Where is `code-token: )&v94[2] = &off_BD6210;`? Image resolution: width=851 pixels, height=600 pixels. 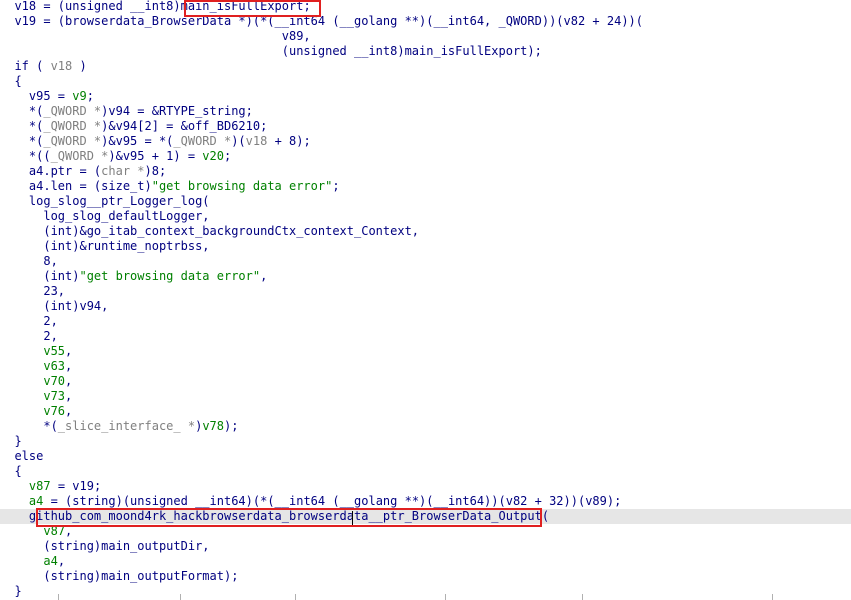 code-token: )&v94[2] = &off_BD6210; is located at coordinates (184, 126).